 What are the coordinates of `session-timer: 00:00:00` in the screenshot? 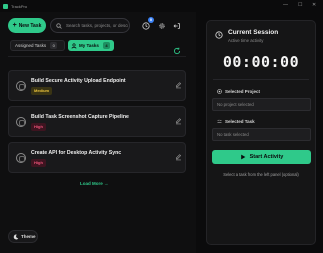 It's located at (261, 62).